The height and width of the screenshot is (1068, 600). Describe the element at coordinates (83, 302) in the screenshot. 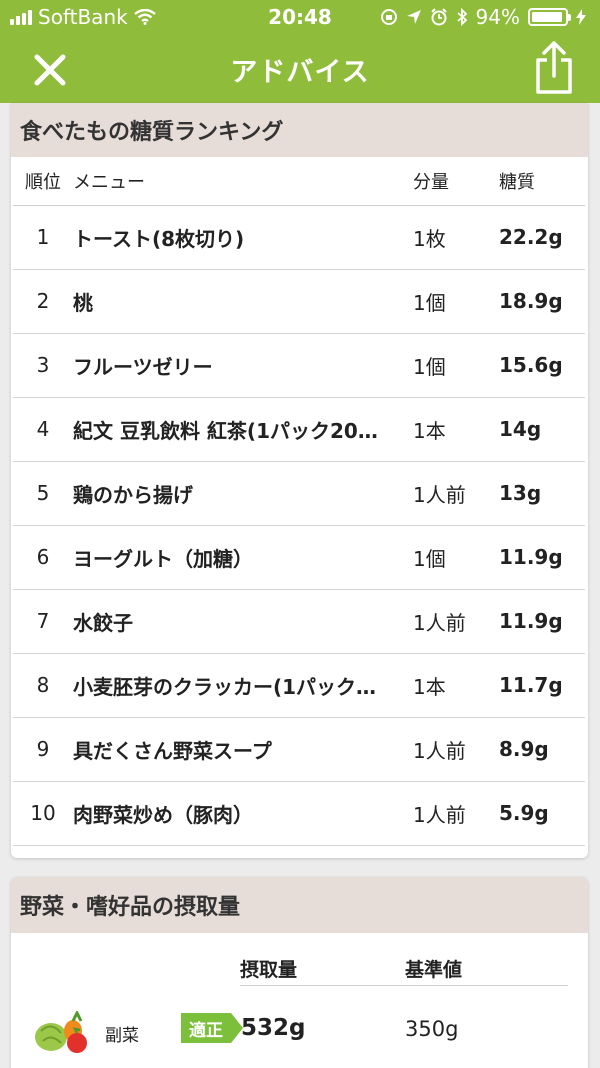

I see `menu-name: 桃` at that location.